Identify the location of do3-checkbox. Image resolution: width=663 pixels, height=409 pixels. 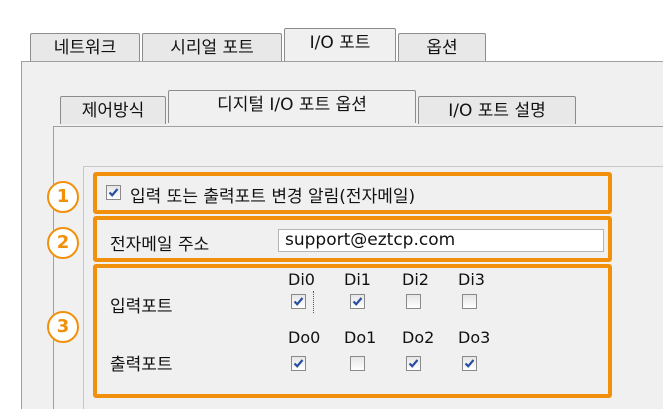
(469, 363).